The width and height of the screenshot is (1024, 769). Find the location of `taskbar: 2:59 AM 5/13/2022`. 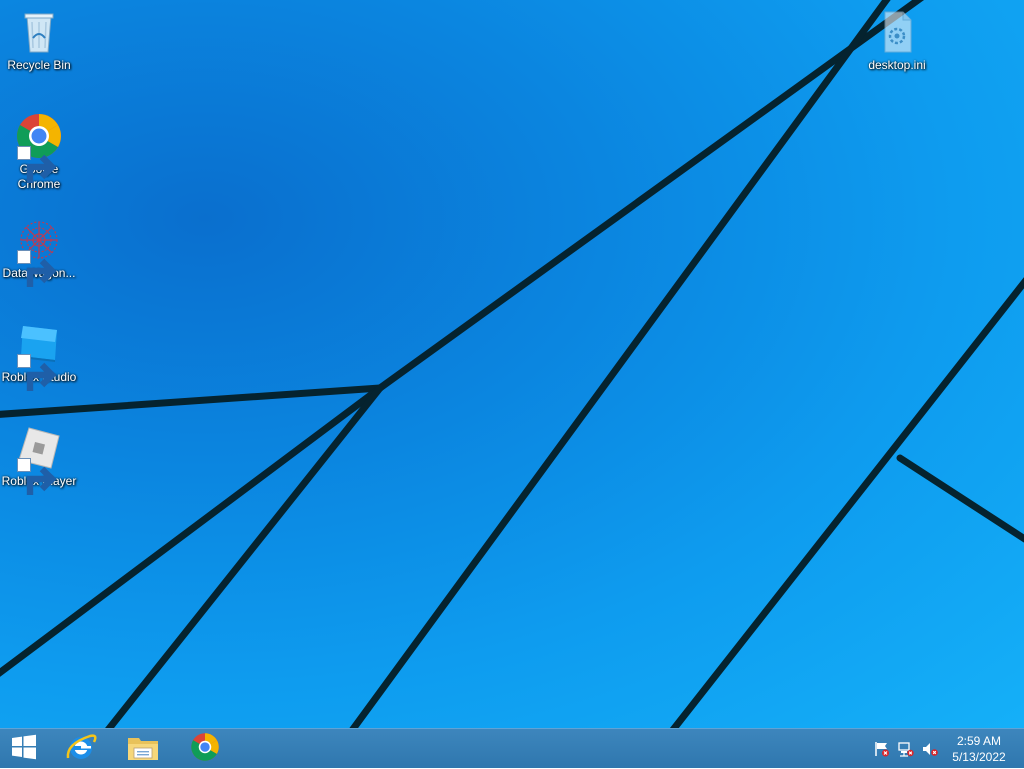

taskbar: 2:59 AM 5/13/2022 is located at coordinates (512, 748).